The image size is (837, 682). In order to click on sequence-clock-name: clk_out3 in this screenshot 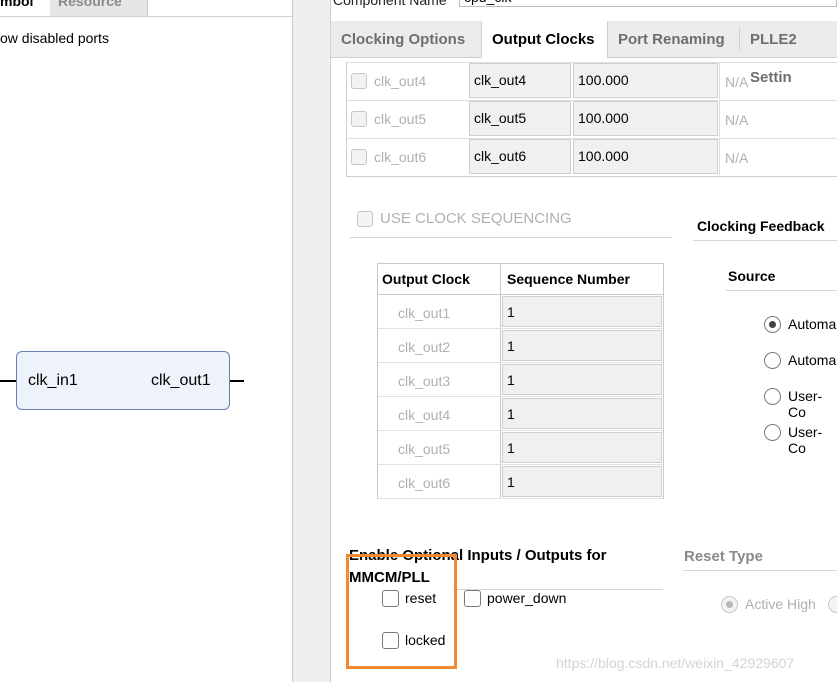, I will do `click(424, 381)`.